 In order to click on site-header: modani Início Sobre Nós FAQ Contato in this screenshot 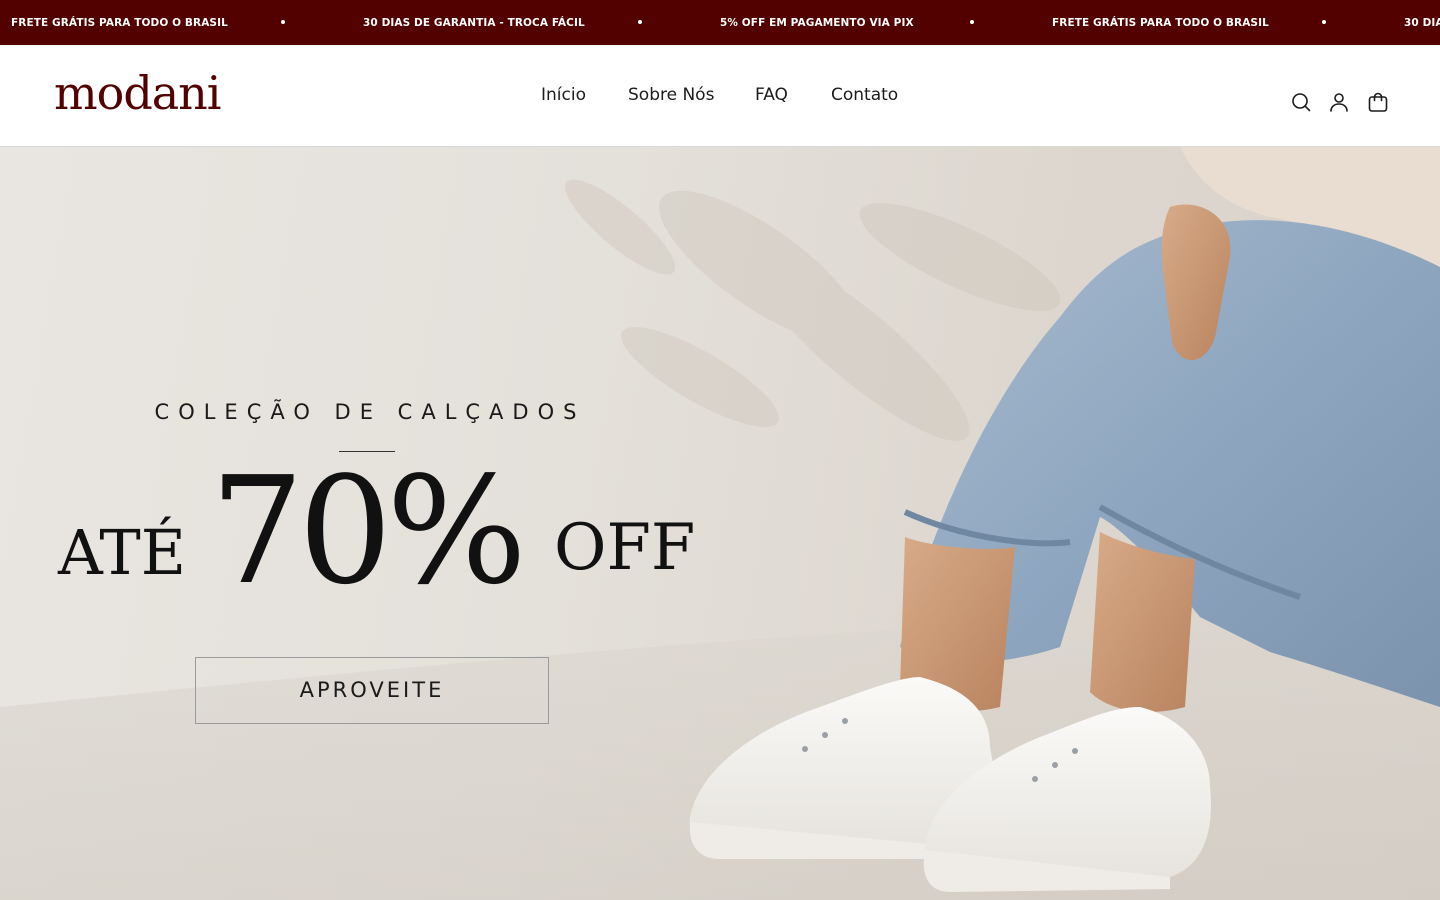, I will do `click(720, 96)`.